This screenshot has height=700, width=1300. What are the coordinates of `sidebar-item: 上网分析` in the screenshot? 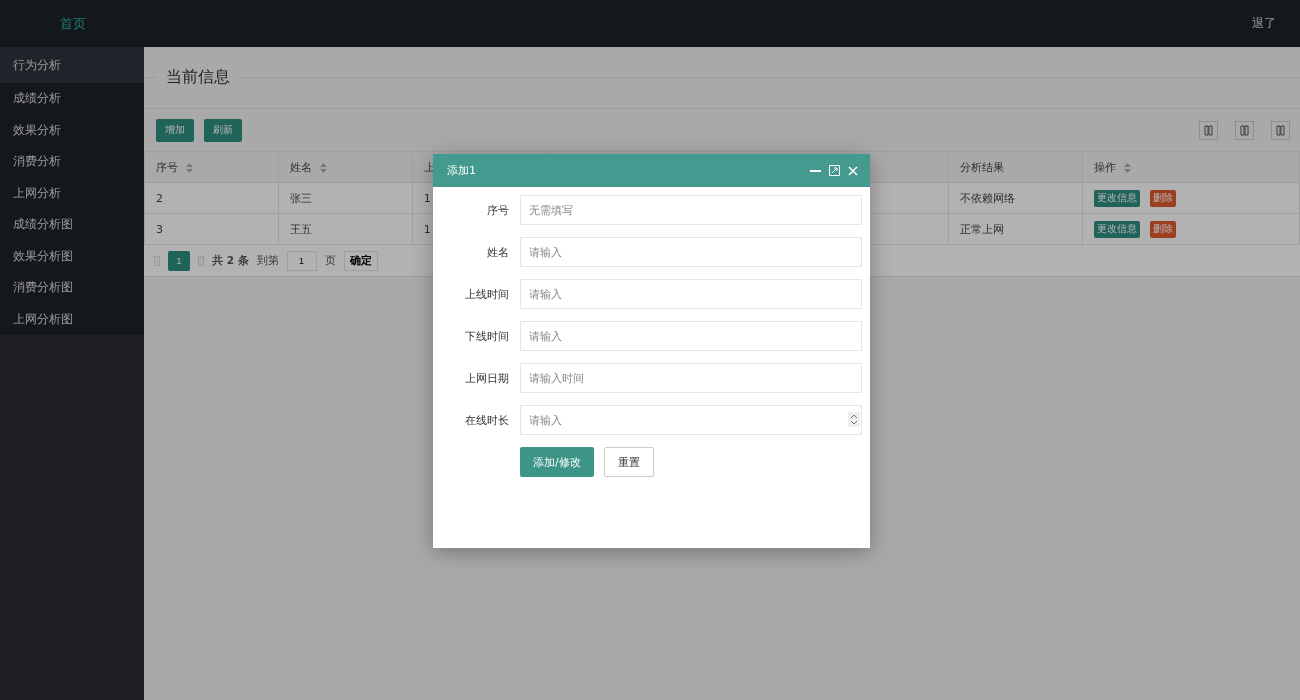 It's located at (72, 193).